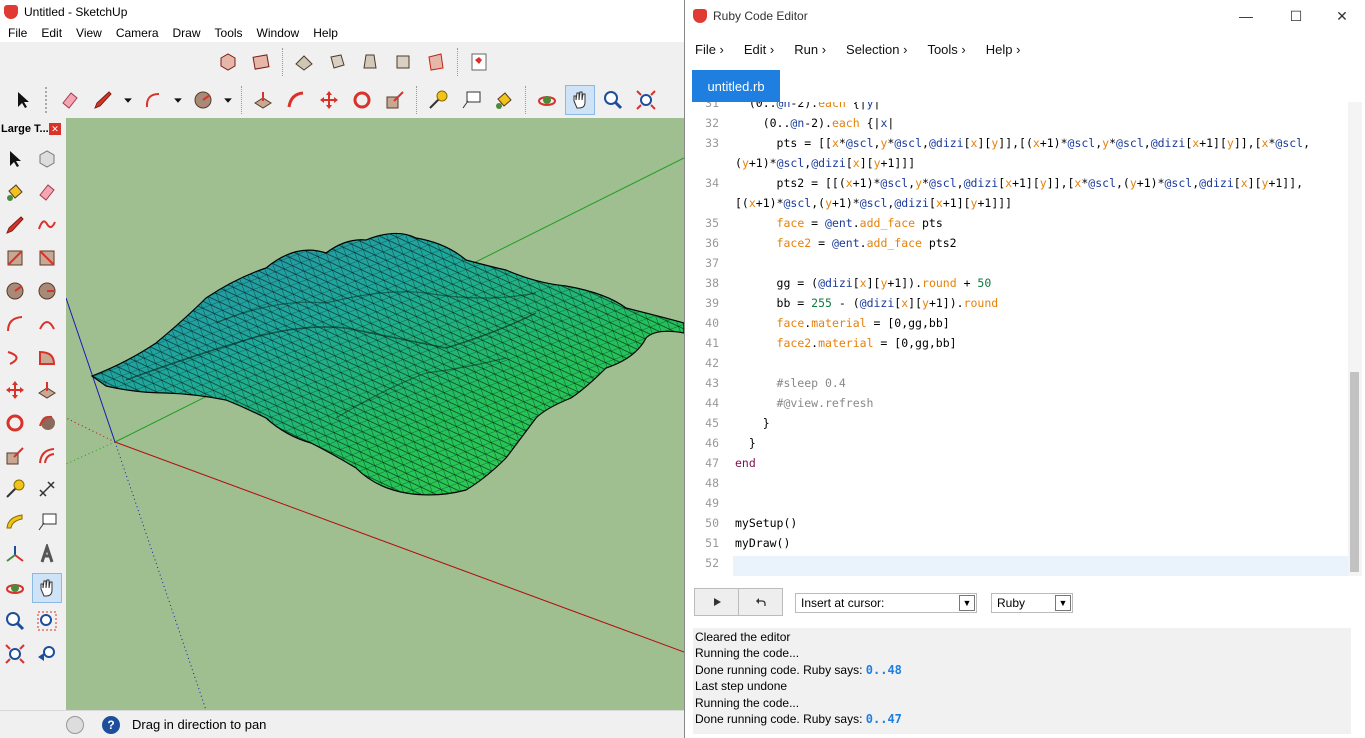  I want to click on back-view-icon, so click(370, 62).